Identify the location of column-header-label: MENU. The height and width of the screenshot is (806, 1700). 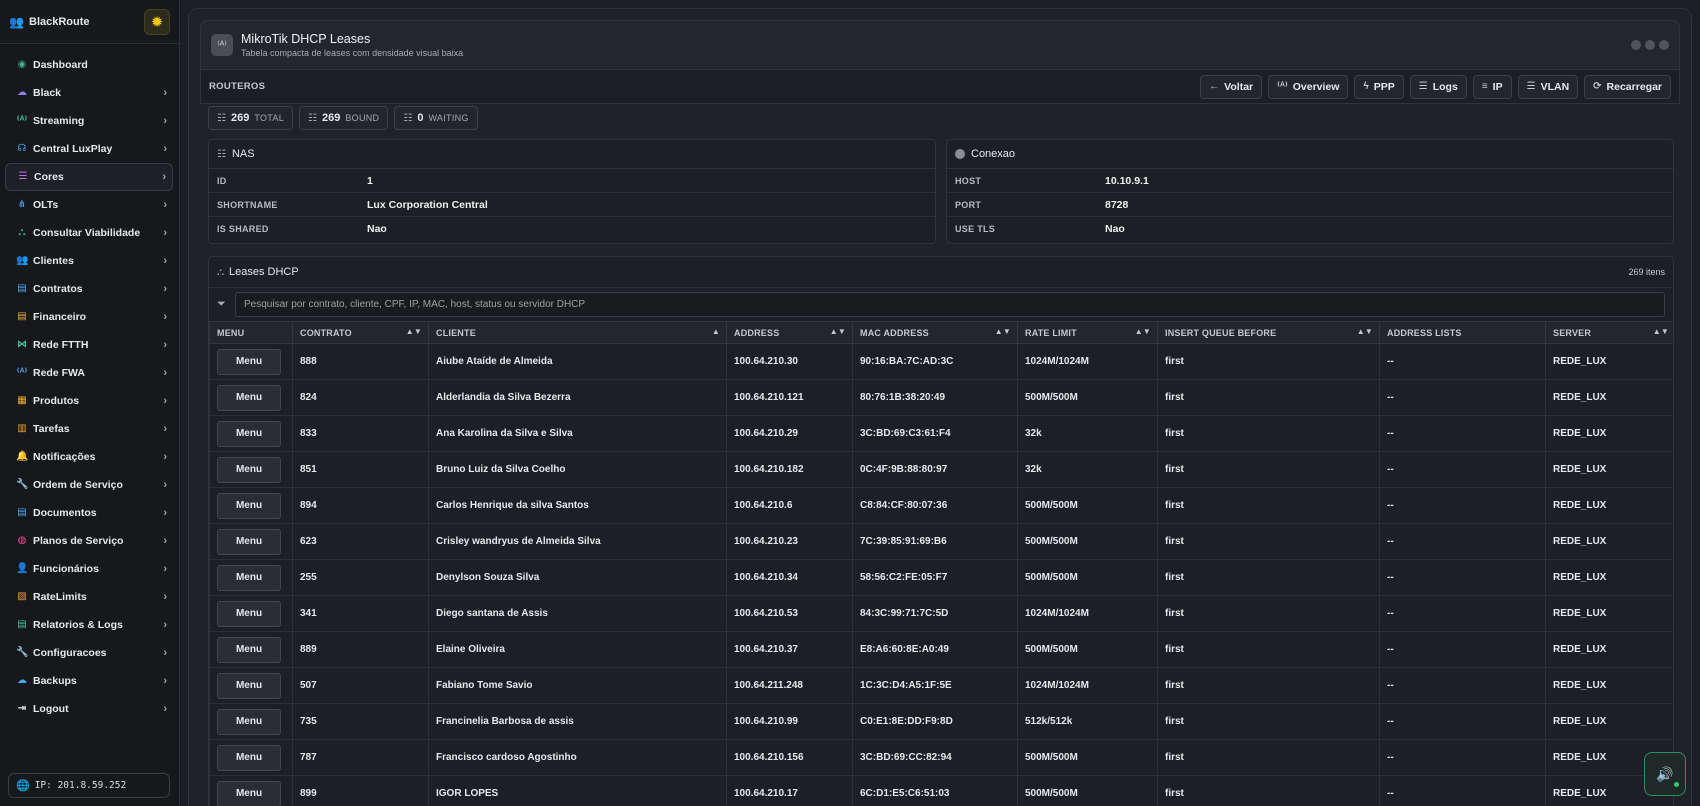
(231, 332).